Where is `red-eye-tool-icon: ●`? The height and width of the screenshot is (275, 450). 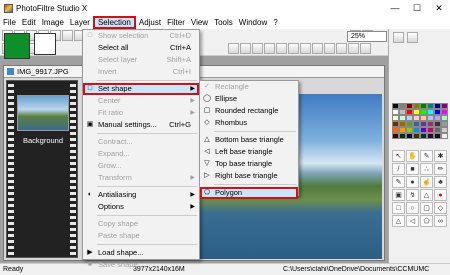 red-eye-tool-icon: ● is located at coordinates (440, 195).